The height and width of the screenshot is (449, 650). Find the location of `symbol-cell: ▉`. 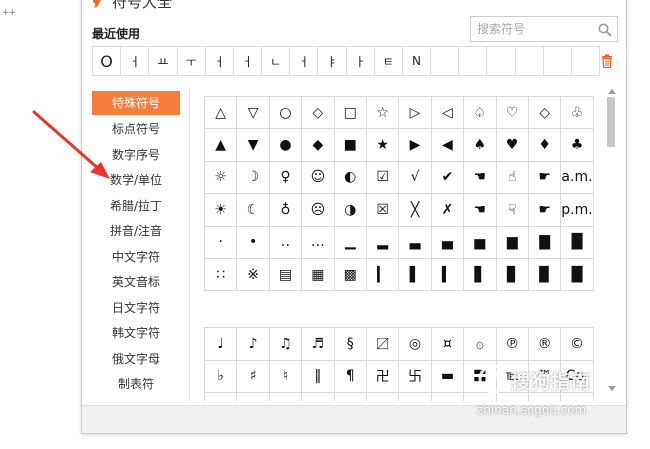

symbol-cell: ▉ is located at coordinates (545, 275).